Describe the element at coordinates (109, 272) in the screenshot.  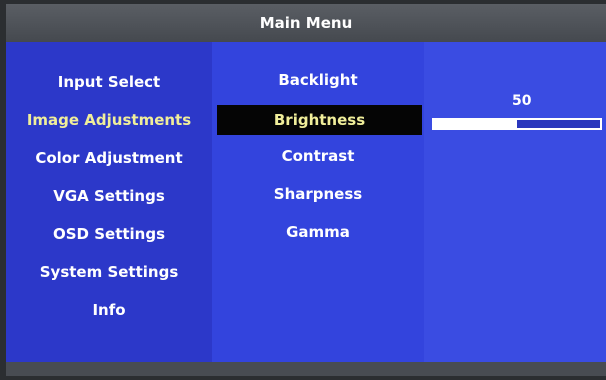
I see `menu-item-system-settings: System Settings` at that location.